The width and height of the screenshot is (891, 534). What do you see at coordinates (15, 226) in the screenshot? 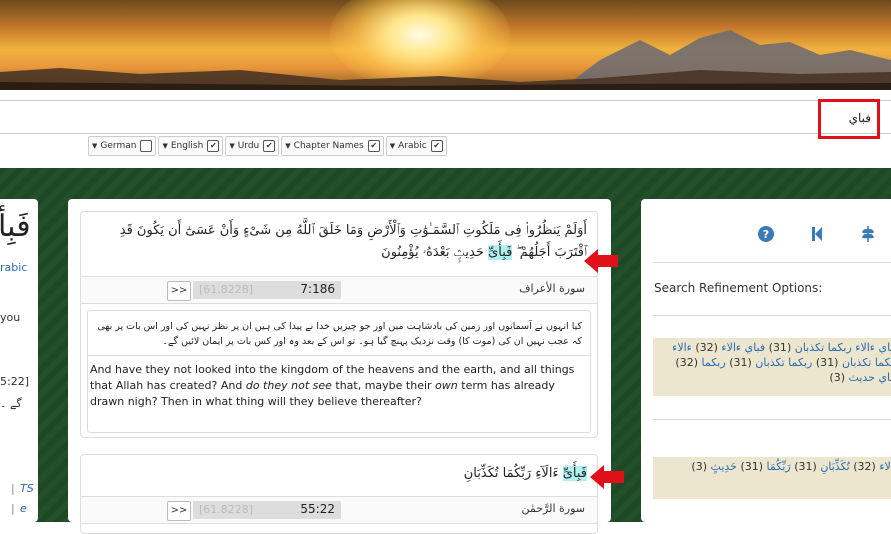
I see `left-verse-arabic: فَبِأ` at bounding box center [15, 226].